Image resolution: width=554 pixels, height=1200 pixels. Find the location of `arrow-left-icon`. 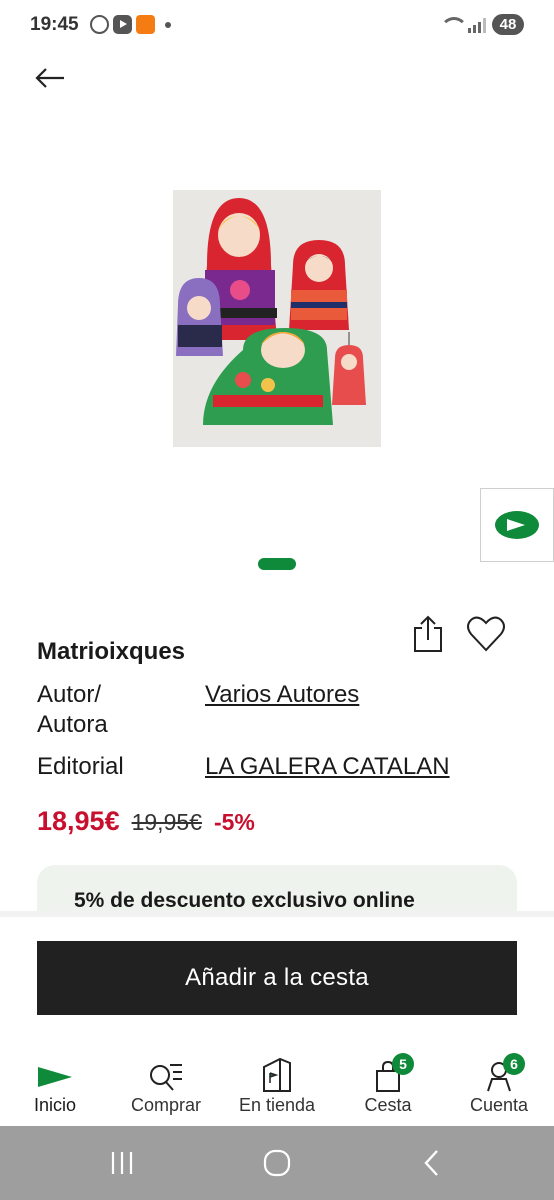

arrow-left-icon is located at coordinates (49, 78).